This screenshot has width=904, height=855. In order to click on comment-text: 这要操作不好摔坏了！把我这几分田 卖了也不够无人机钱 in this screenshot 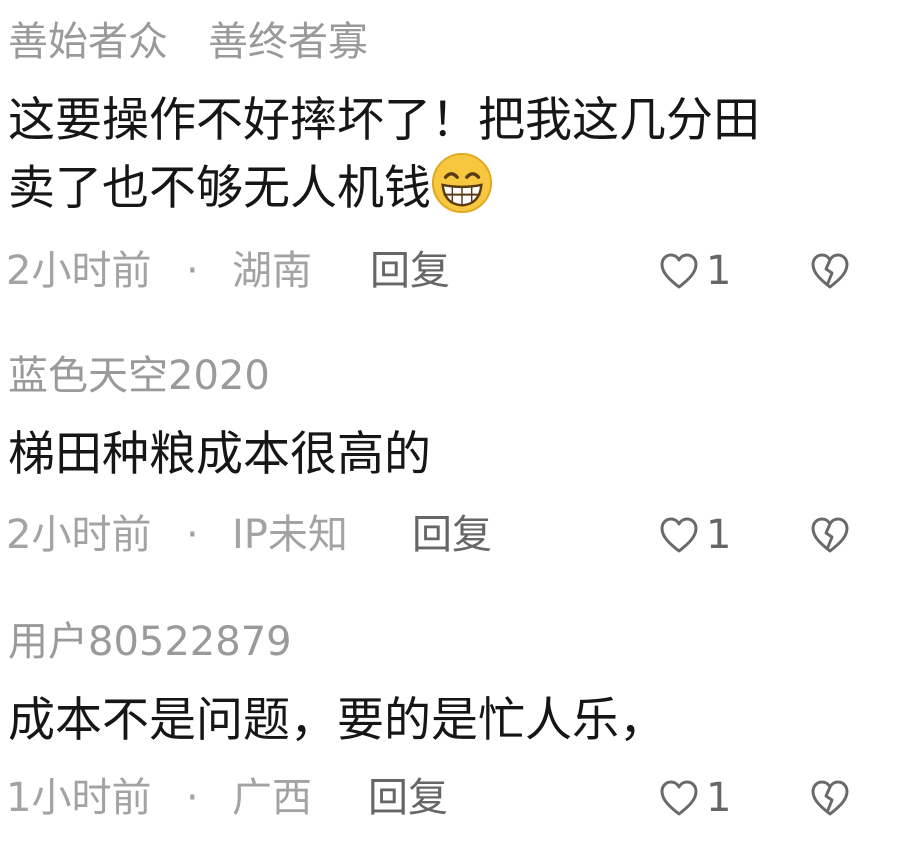, I will do `click(438, 155)`.